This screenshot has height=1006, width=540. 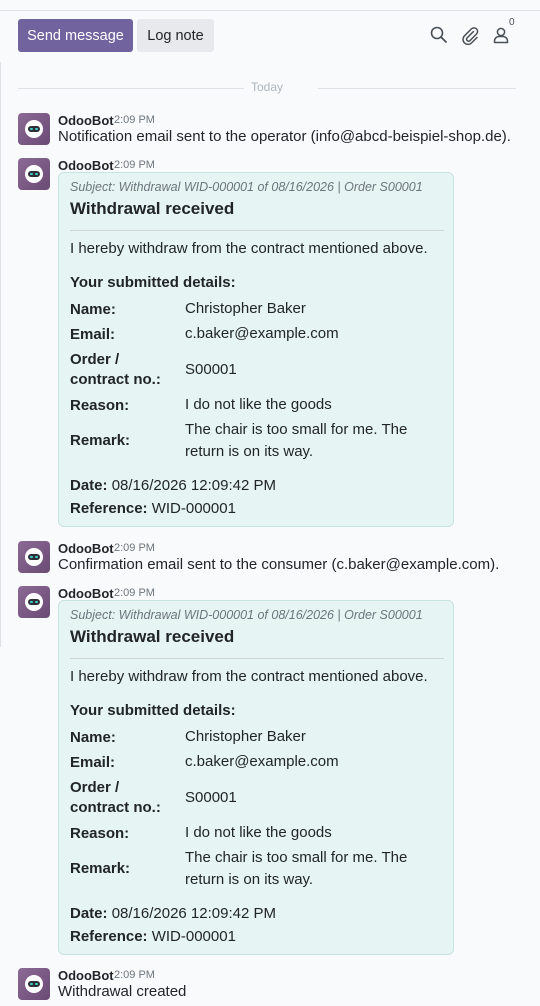 I want to click on log-note-button: Log note, so click(x=175, y=35).